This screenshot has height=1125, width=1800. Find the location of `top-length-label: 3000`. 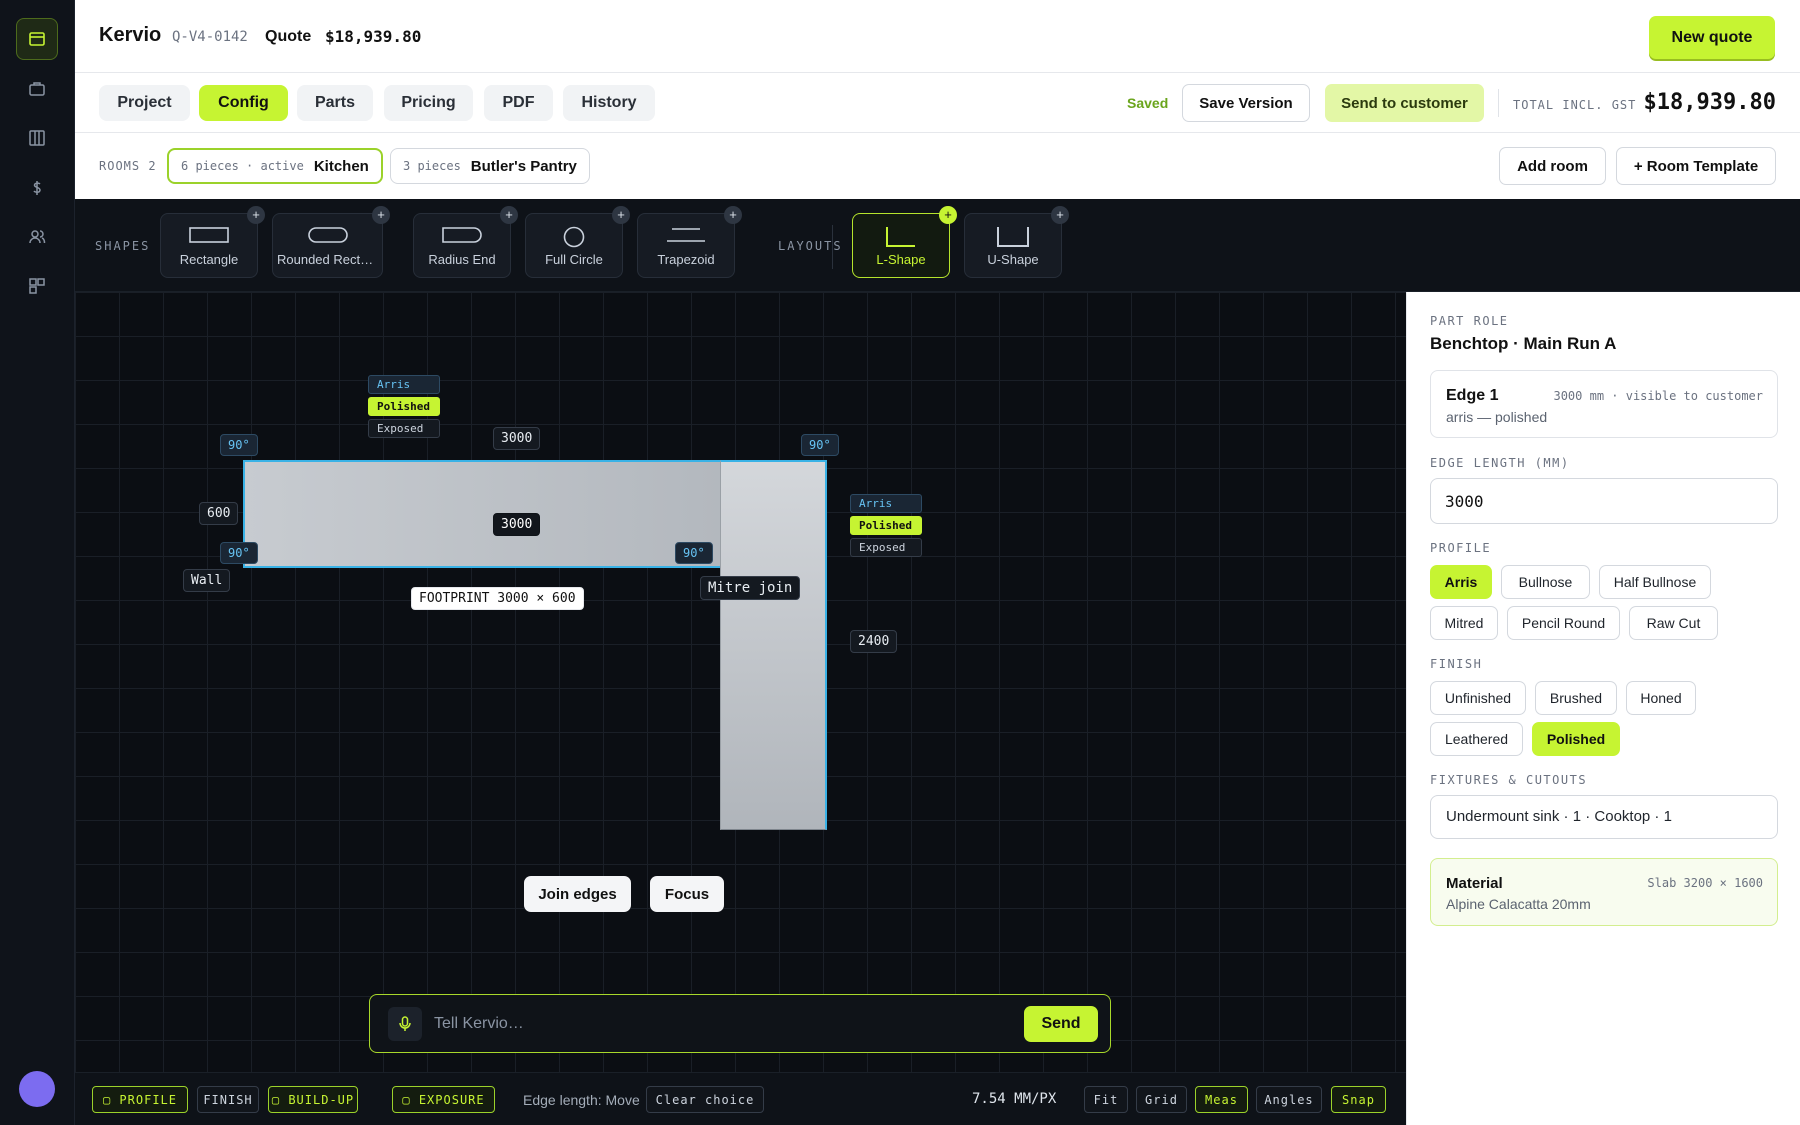

top-length-label: 3000 is located at coordinates (517, 438).